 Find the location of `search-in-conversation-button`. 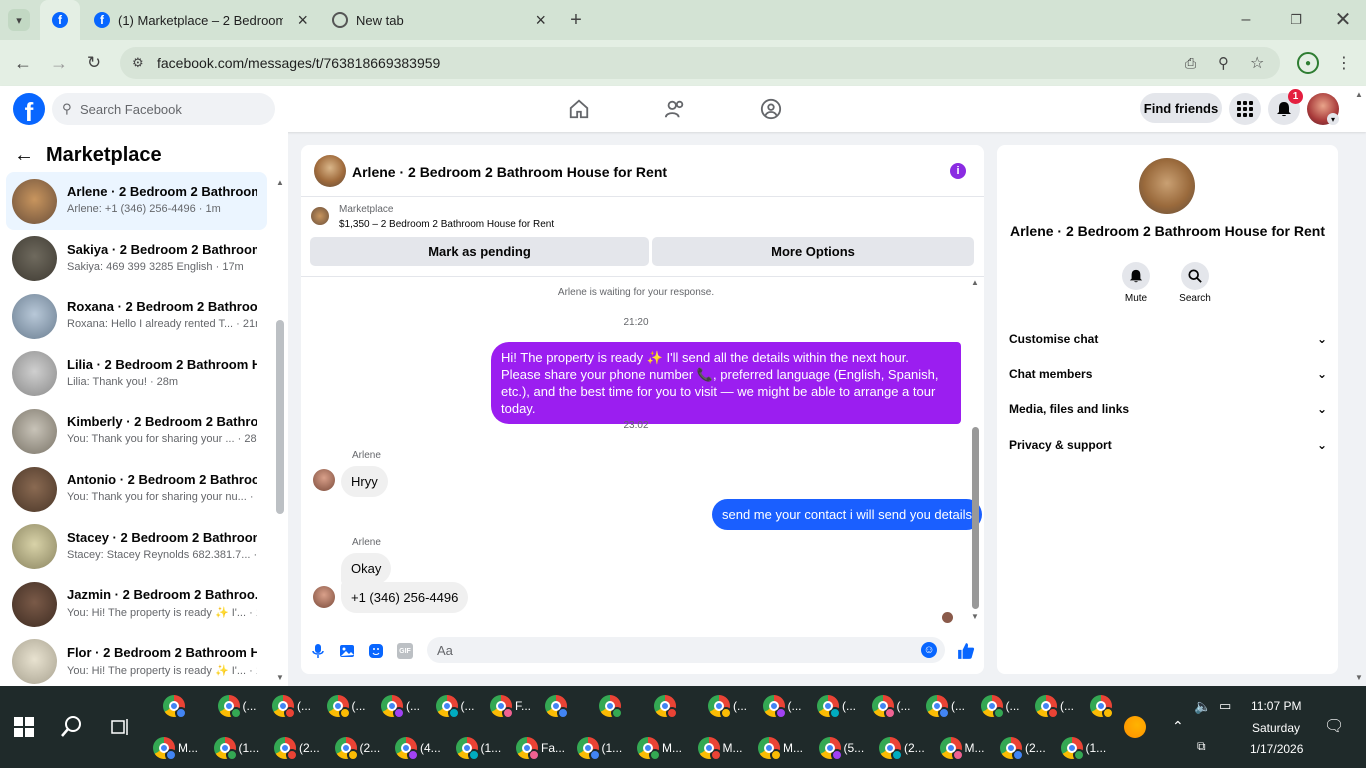

search-in-conversation-button is located at coordinates (1195, 276).